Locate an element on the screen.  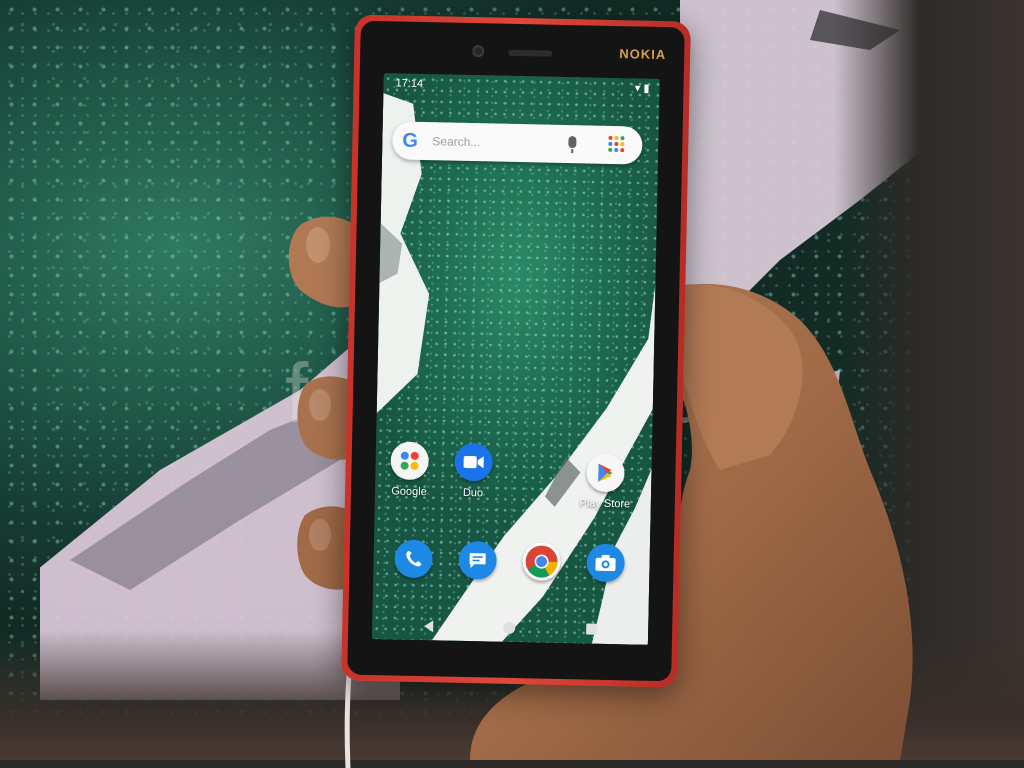
app-duo: Duo is located at coordinates (473, 471).